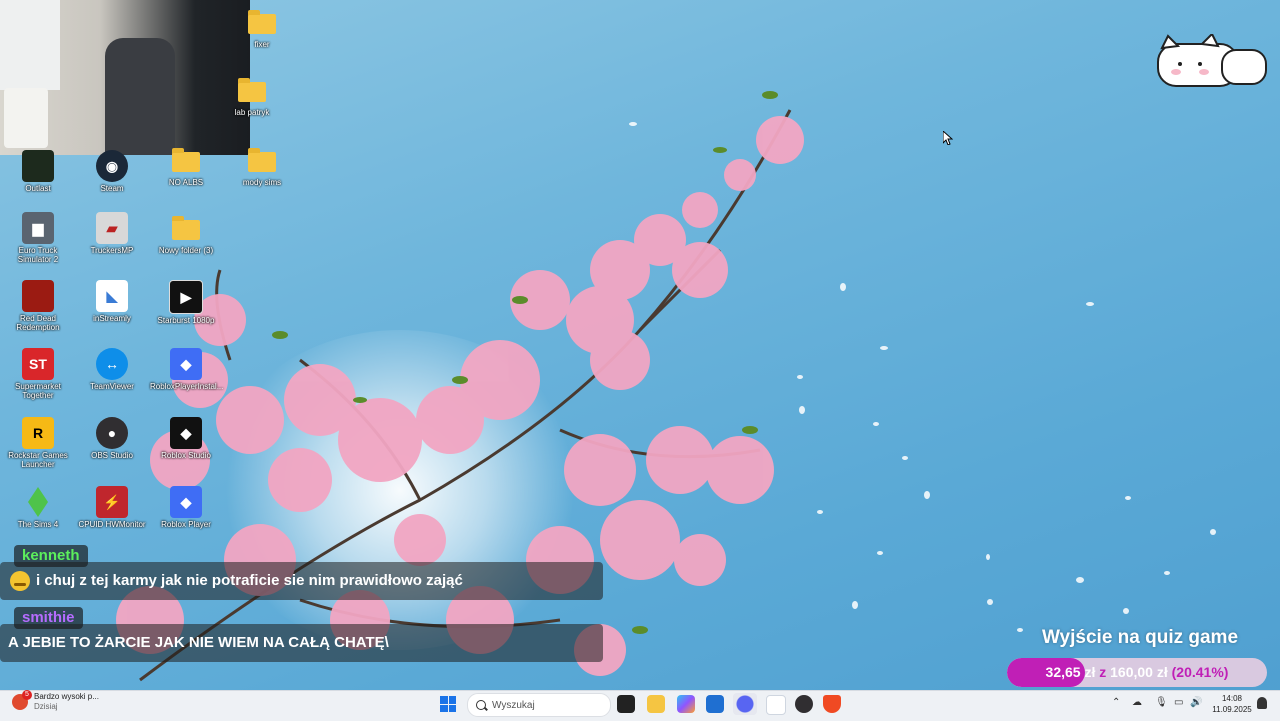 Image resolution: width=1280 pixels, height=721 pixels. I want to click on desktop-icon-steam: ◉ Steam, so click(112, 171).